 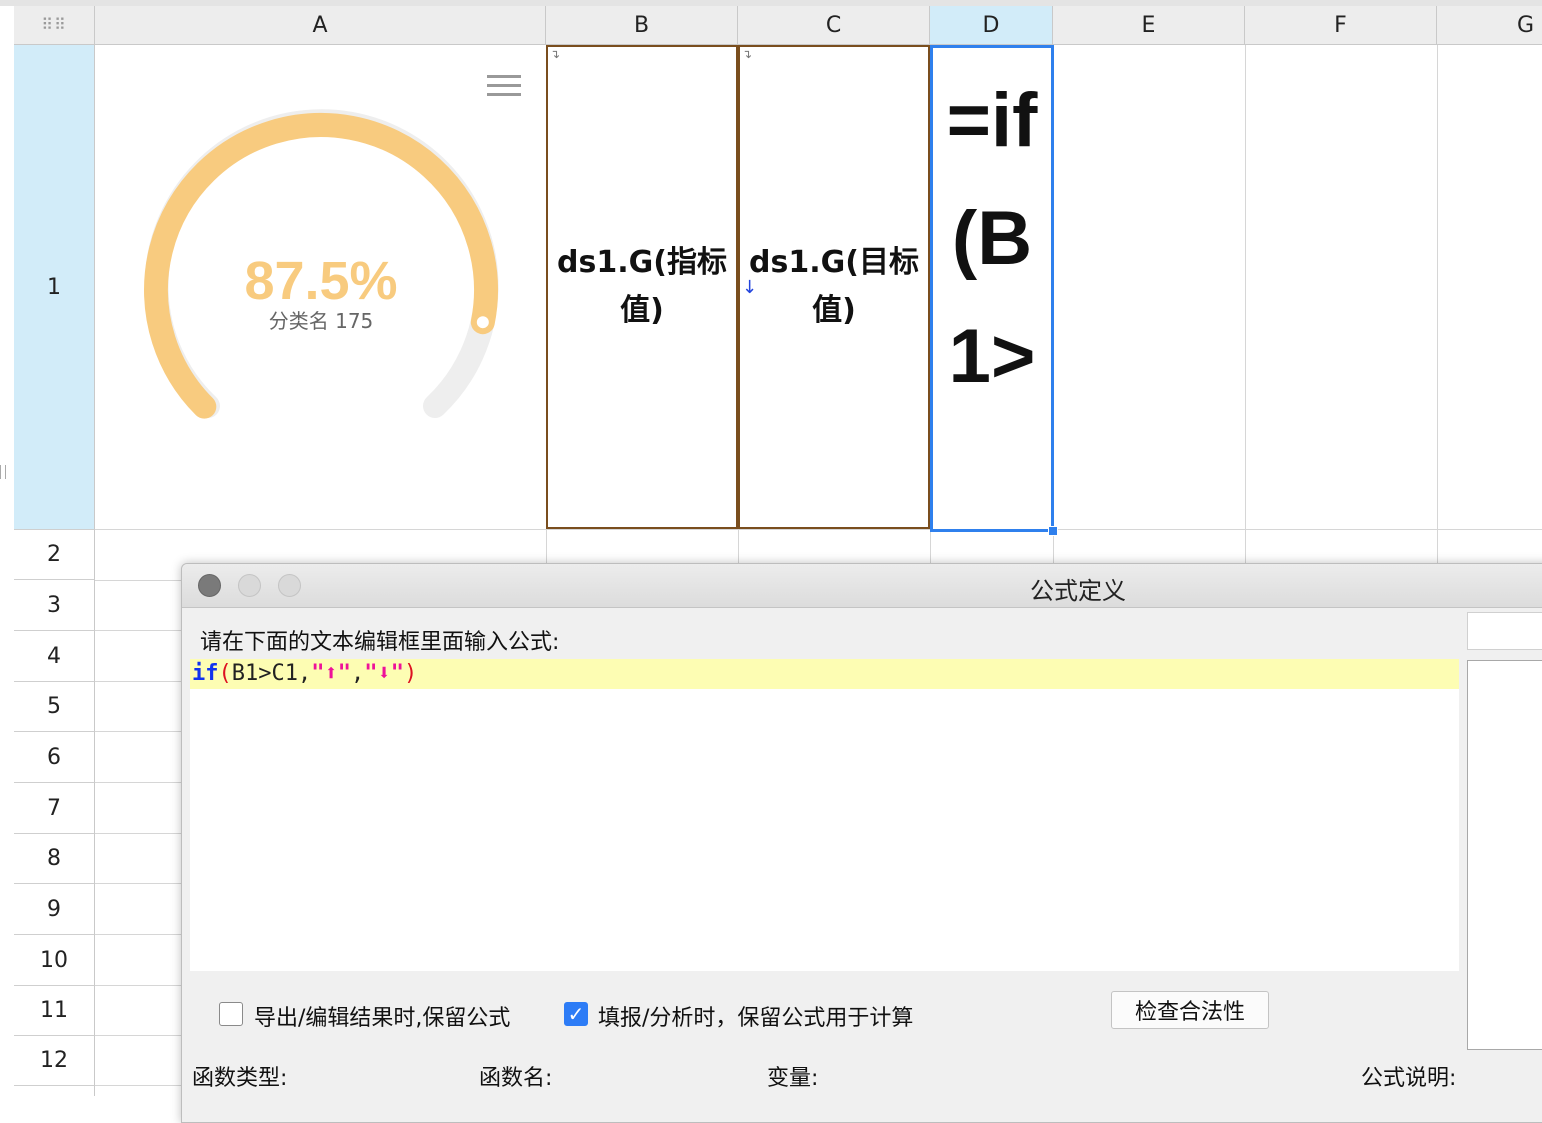 What do you see at coordinates (321, 321) in the screenshot?
I see `gauge-label: 分类名 175` at bounding box center [321, 321].